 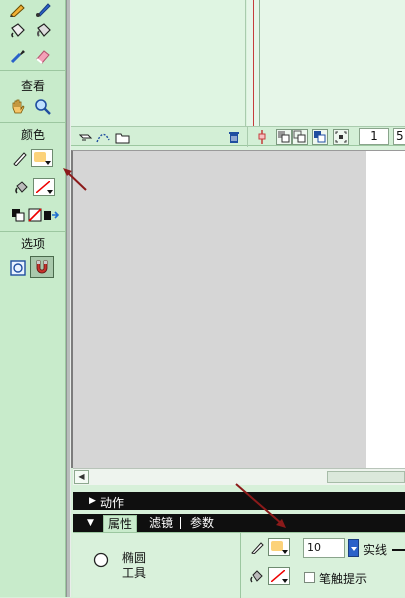 I want to click on hand-icon, so click(x=18, y=107).